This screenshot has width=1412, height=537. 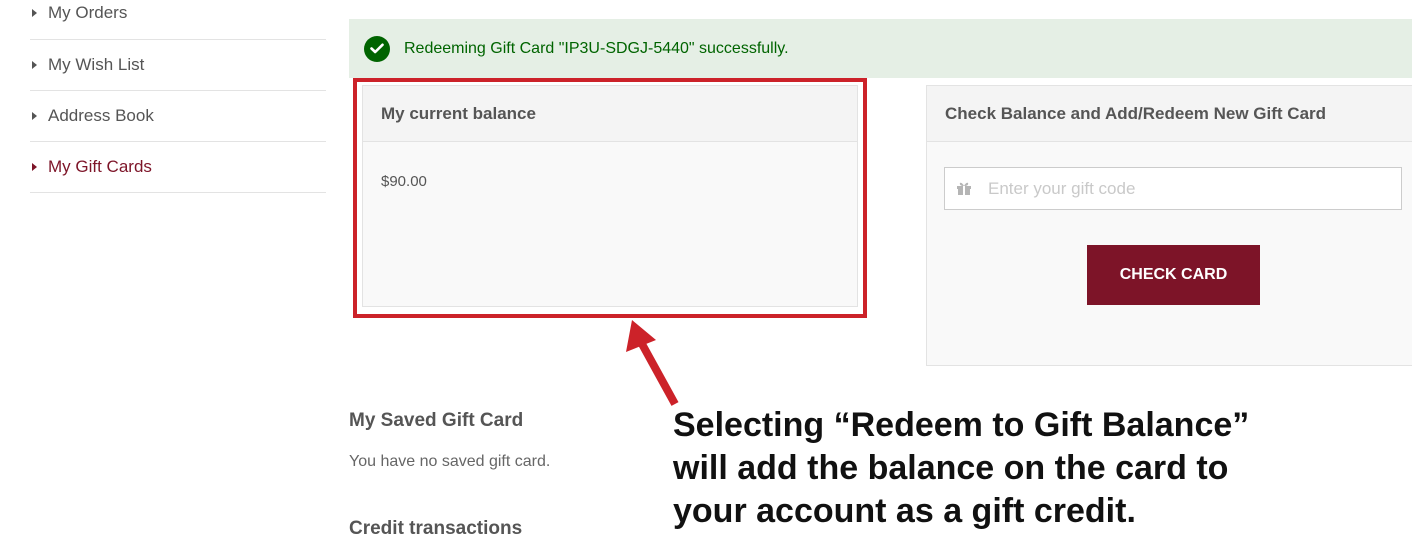 What do you see at coordinates (377, 48) in the screenshot?
I see `check-circle-icon` at bounding box center [377, 48].